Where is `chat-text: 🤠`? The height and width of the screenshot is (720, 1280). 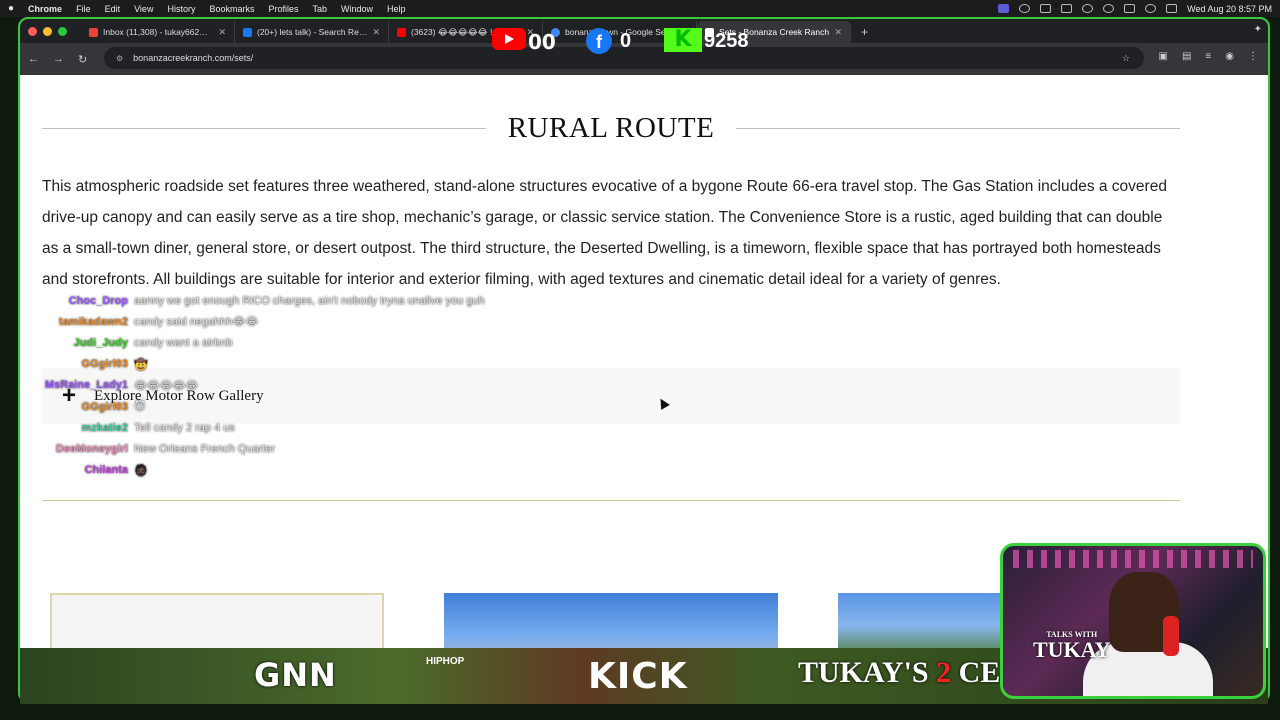
chat-text: 🤠 is located at coordinates (141, 364).